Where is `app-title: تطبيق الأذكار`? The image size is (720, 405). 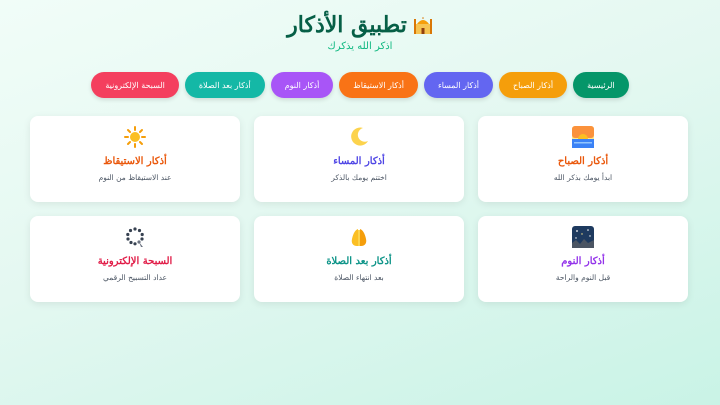 app-title: تطبيق الأذكار is located at coordinates (347, 25).